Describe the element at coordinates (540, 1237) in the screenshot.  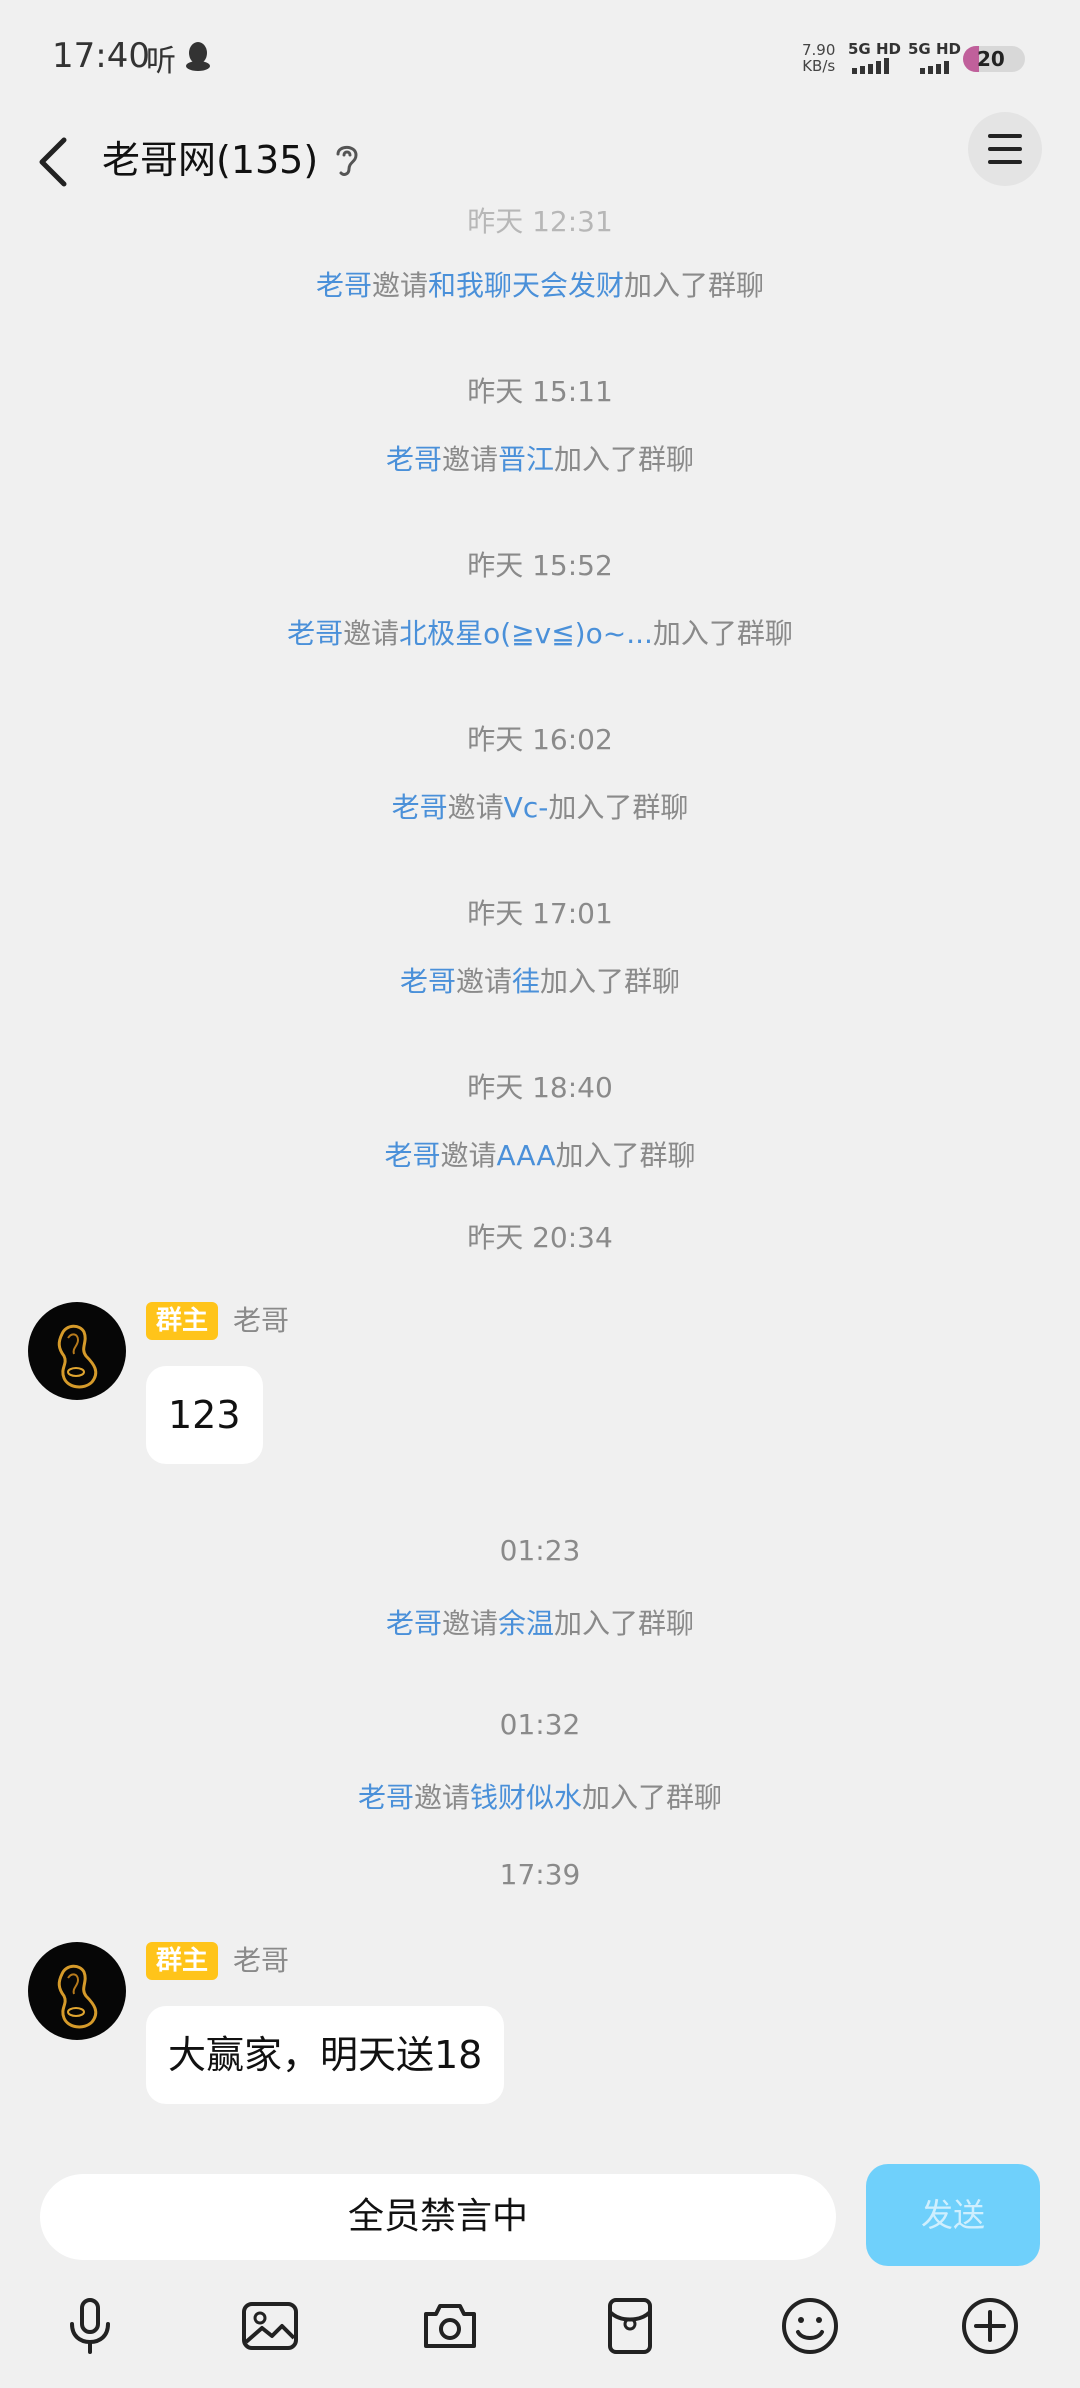
I see `timestamp: 昨天 20:34` at that location.